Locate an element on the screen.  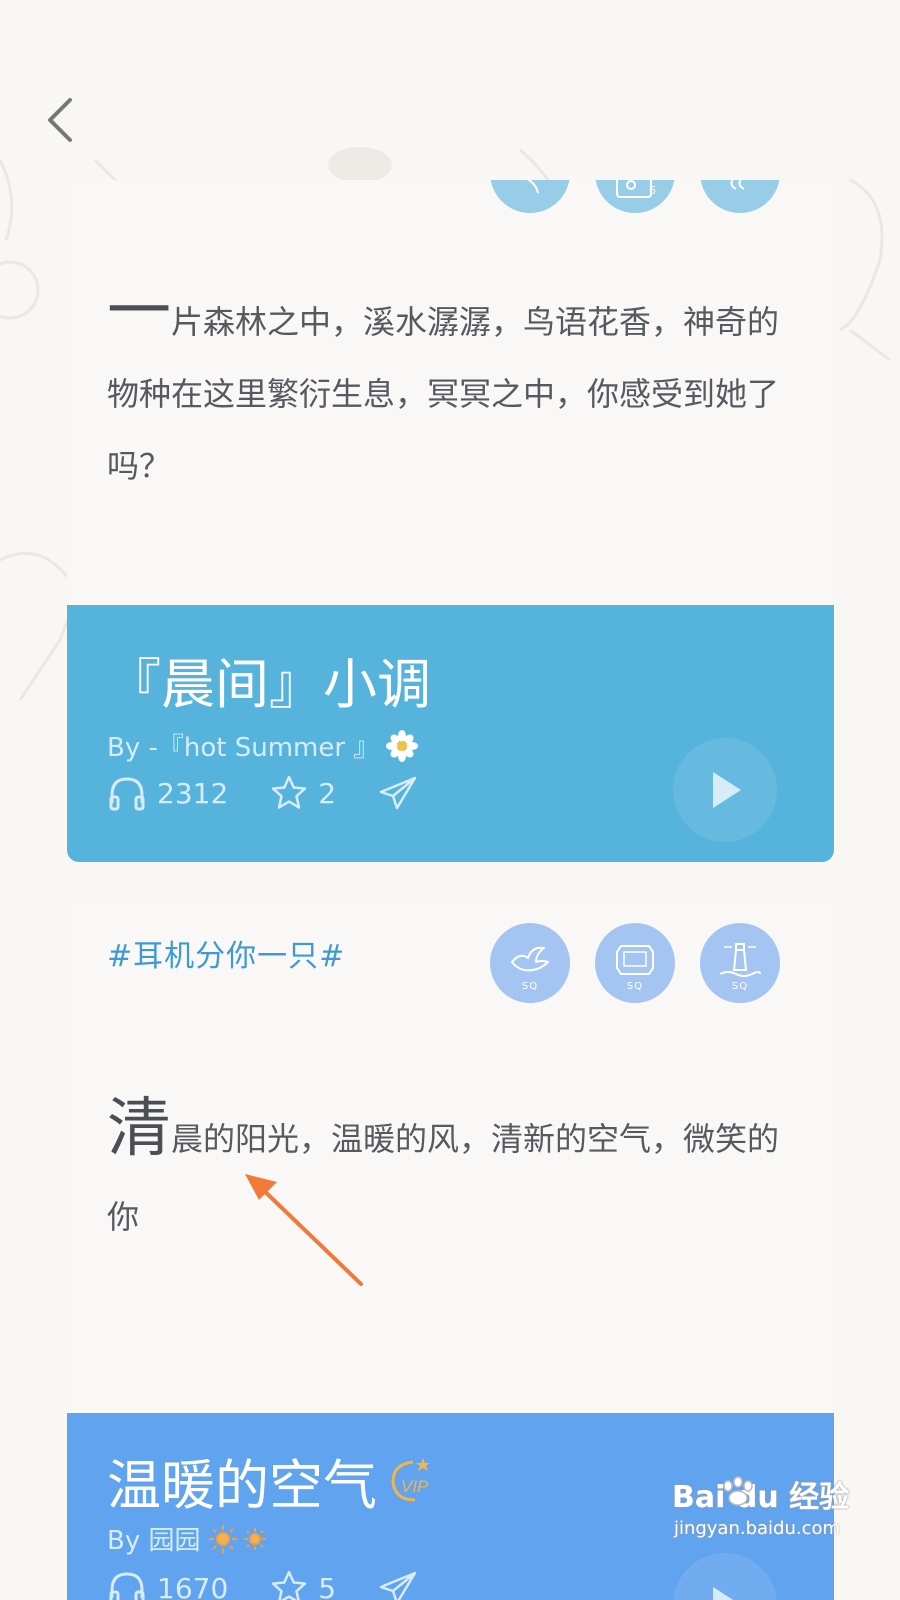
listen-count-value: 2312 is located at coordinates (192, 793).